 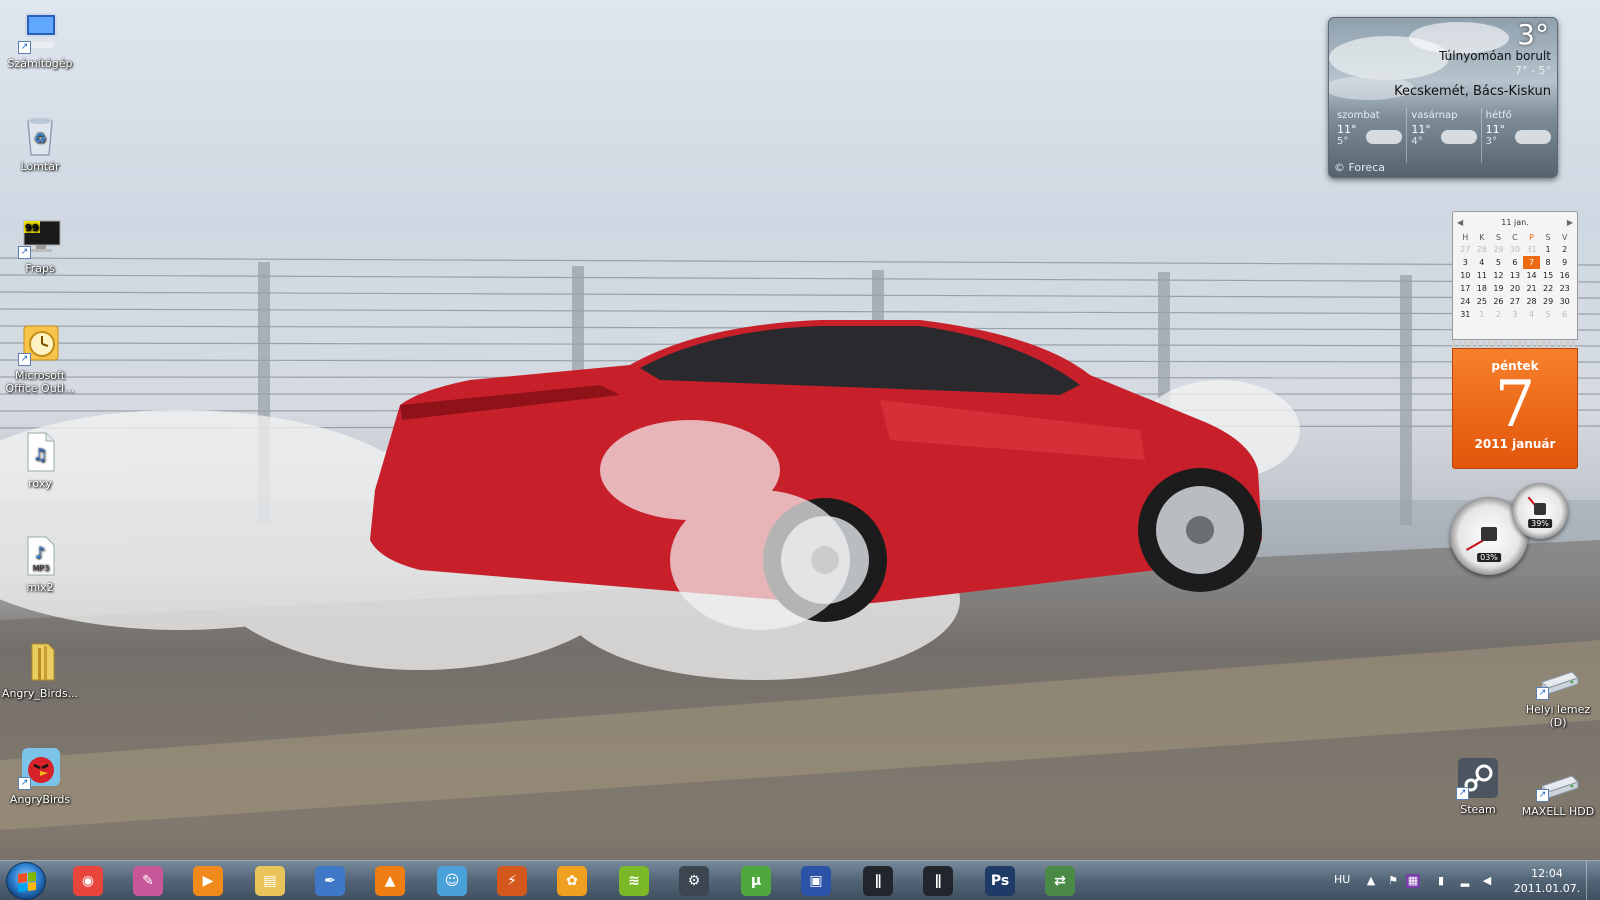 What do you see at coordinates (1531, 237) in the screenshot?
I see `calendar-weekday: P` at bounding box center [1531, 237].